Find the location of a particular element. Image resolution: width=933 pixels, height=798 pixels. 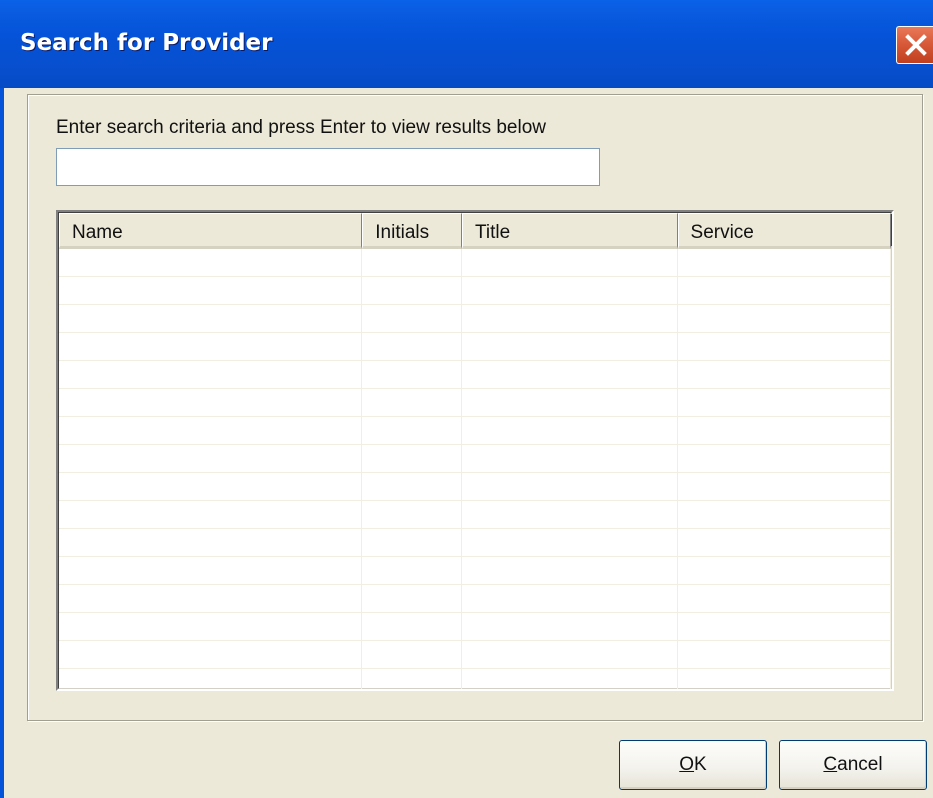

window-title: Search for Provider is located at coordinates (146, 43).